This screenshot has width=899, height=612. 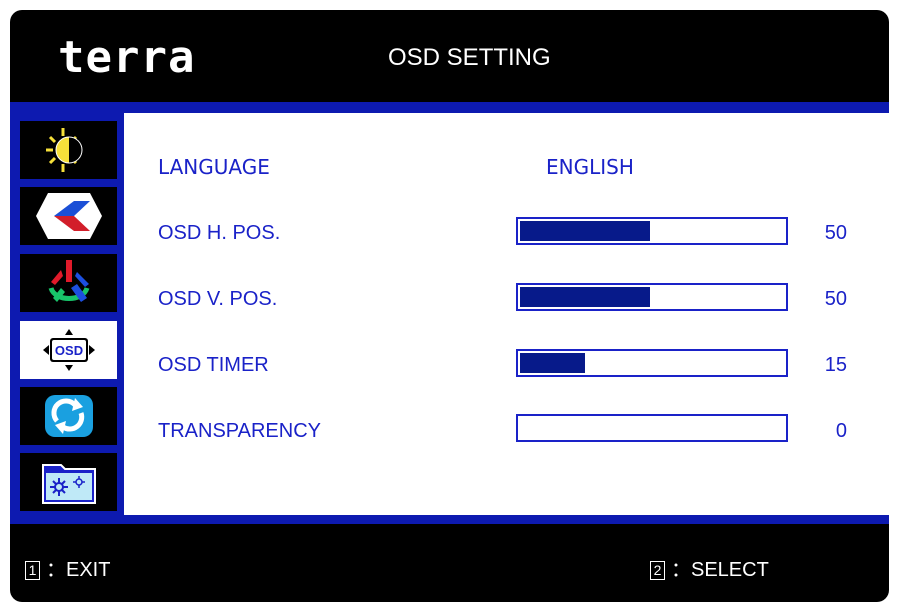 I want to click on sidebar-item-misc-settings, so click(x=68, y=482).